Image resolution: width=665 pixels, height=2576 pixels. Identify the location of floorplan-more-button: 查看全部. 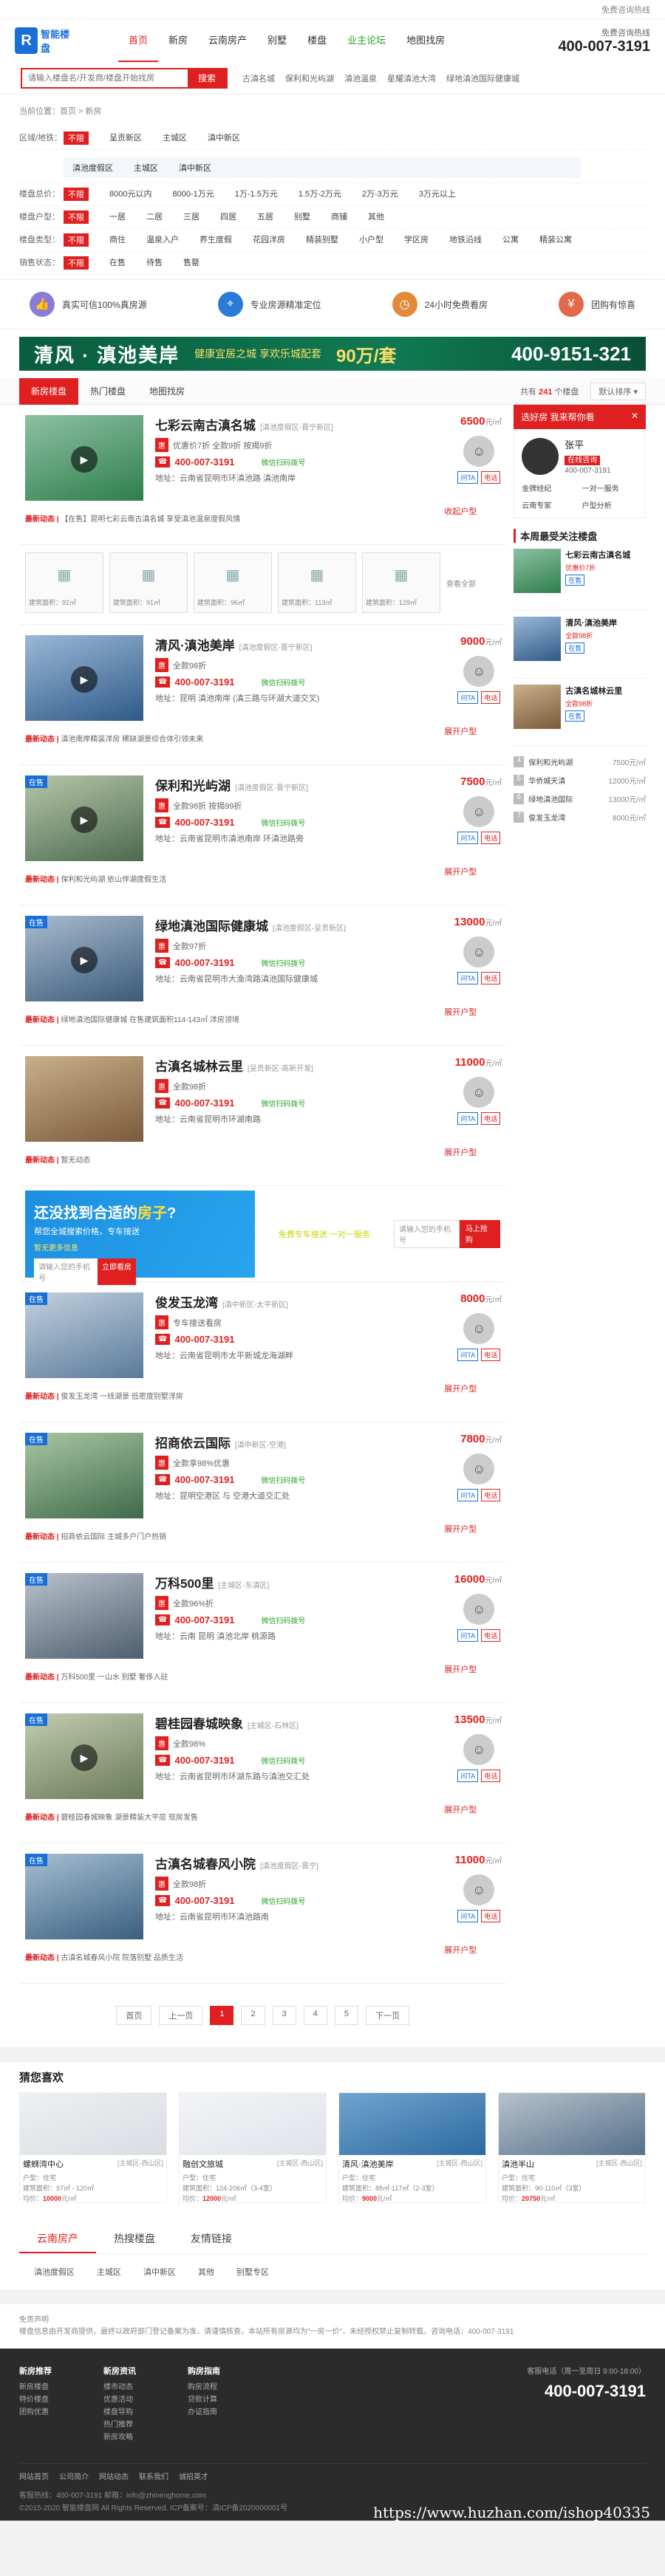
(461, 582).